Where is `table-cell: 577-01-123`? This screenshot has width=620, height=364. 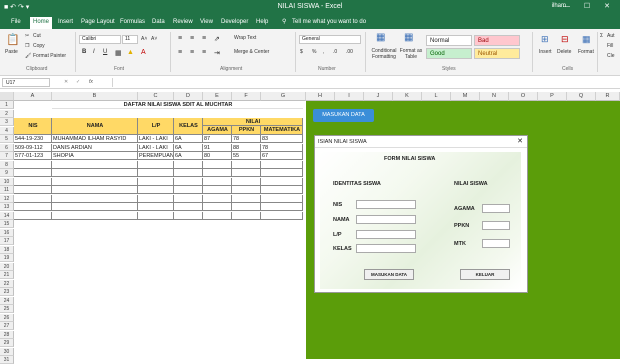
table-cell: 577-01-123 is located at coordinates (33, 156).